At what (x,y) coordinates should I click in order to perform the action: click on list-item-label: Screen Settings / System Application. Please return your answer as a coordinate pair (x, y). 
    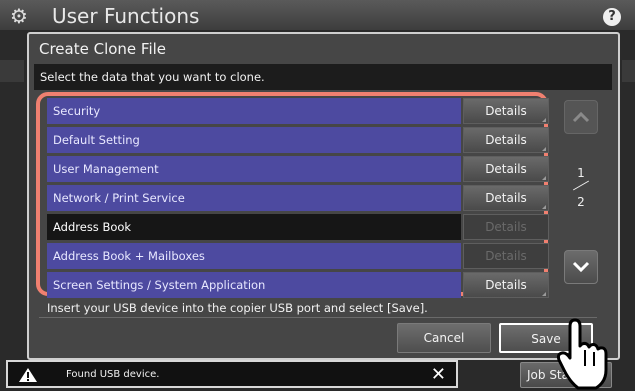
    Looking at the image, I should click on (254, 285).